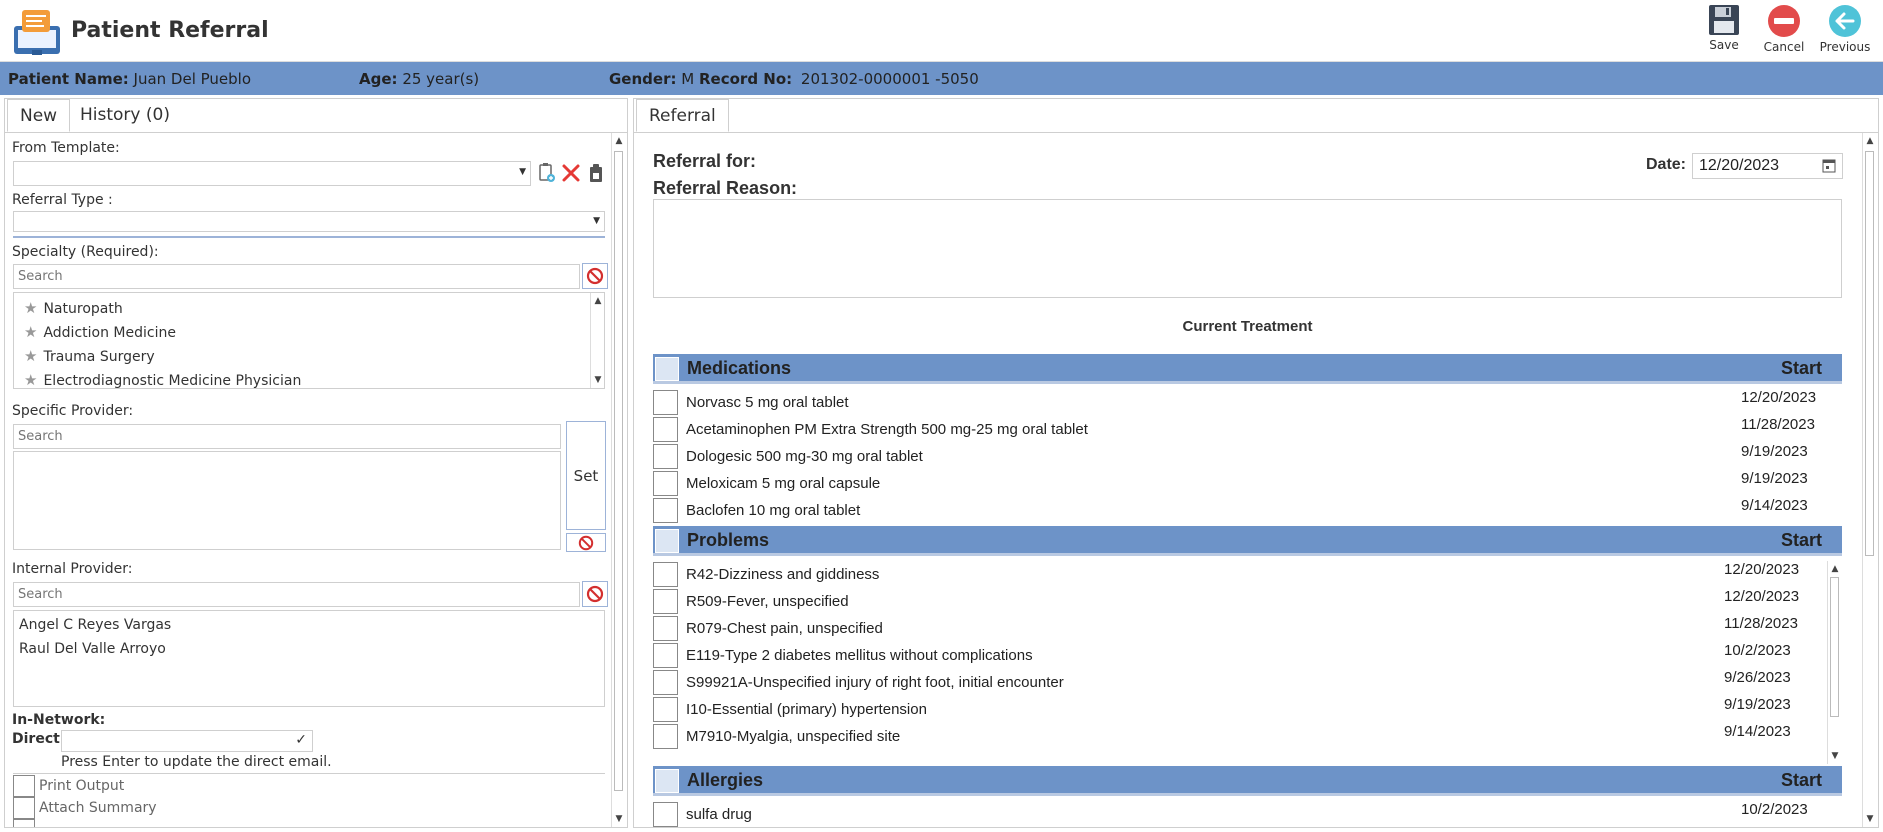 The height and width of the screenshot is (832, 1883). What do you see at coordinates (196, 762) in the screenshot?
I see `direct-hint-text: Press Enter to update the direct email.` at bounding box center [196, 762].